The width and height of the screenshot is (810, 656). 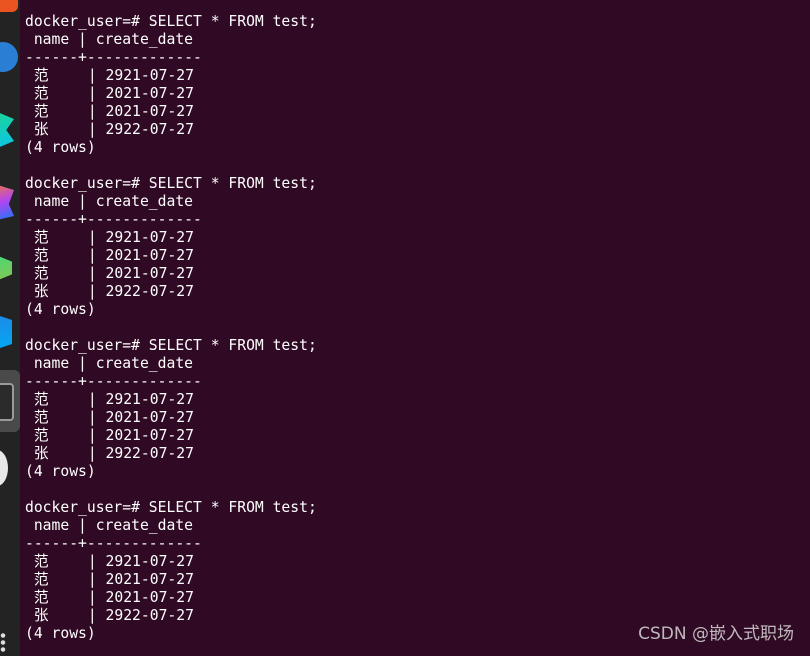 I want to click on clion-icon, so click(x=6, y=332).